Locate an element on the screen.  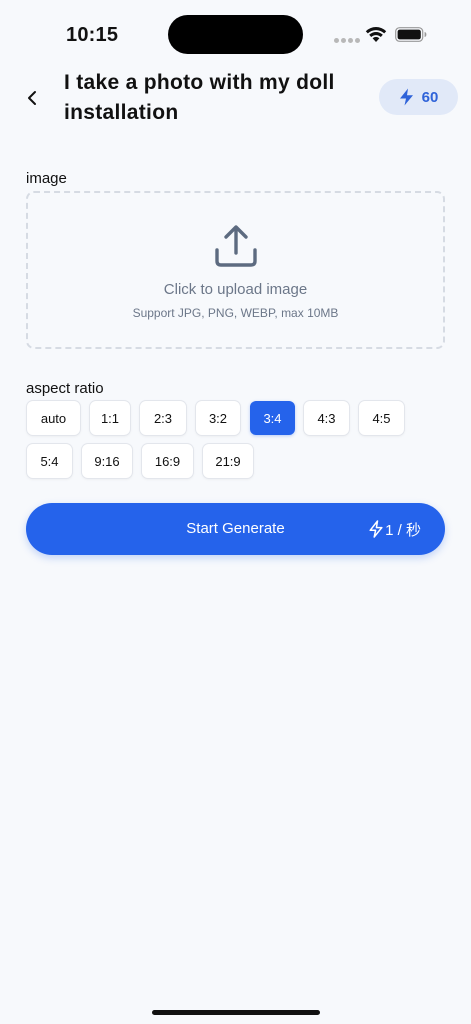
upload-icon is located at coordinates (236, 246).